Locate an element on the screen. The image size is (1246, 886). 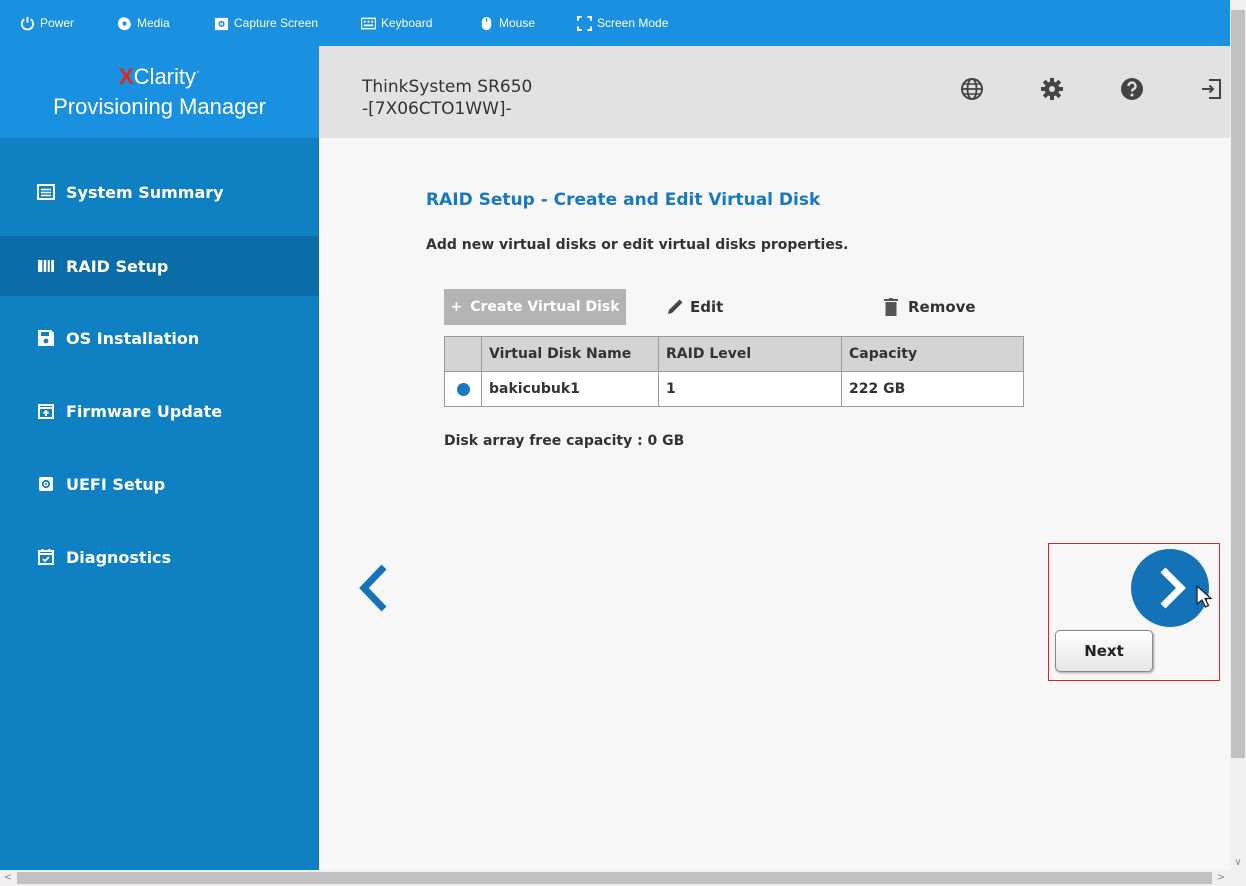
sidebar-item-system-summary: System Summary is located at coordinates (159, 192).